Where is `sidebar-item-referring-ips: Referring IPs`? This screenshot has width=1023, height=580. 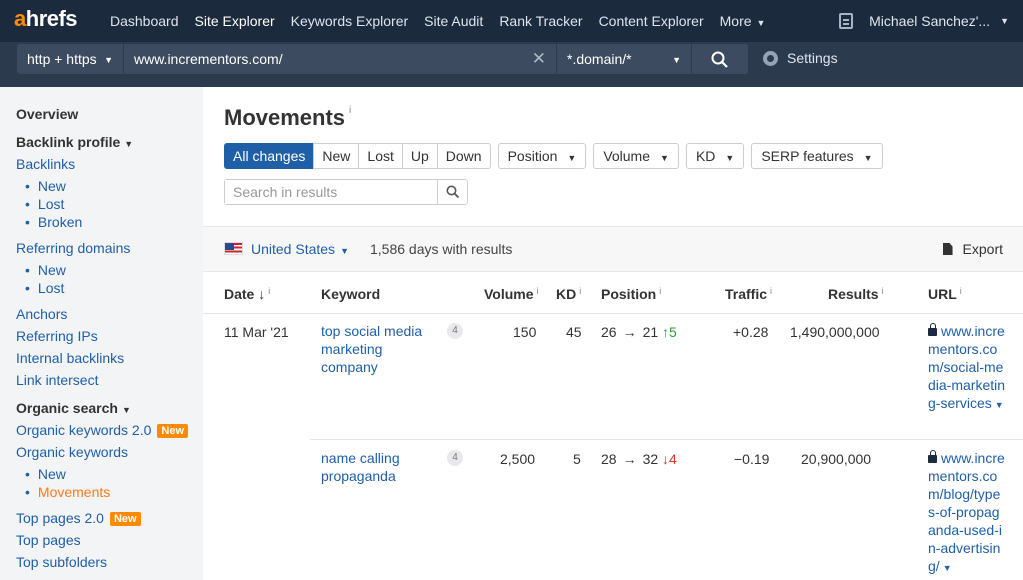 sidebar-item-referring-ips: Referring IPs is located at coordinates (57, 336).